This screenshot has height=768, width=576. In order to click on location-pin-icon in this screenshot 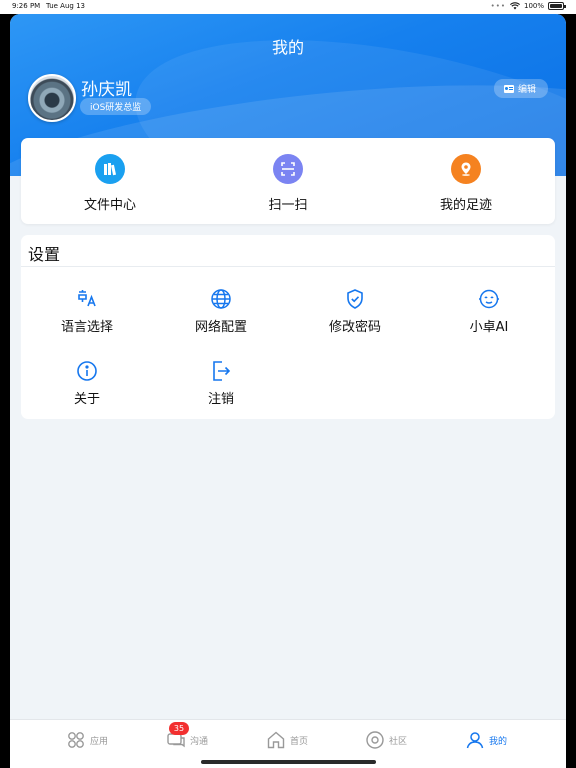, I will do `click(466, 169)`.